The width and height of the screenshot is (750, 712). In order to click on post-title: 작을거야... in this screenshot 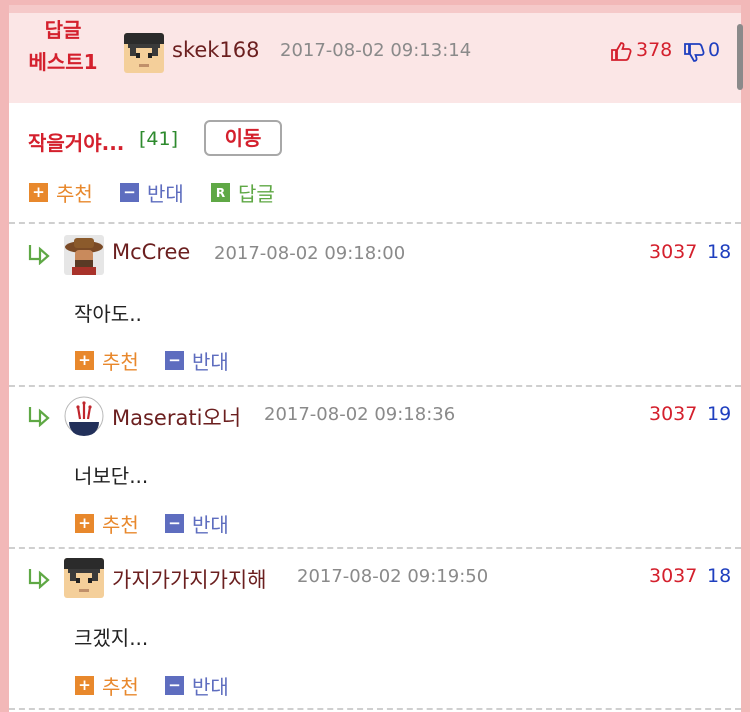, I will do `click(76, 141)`.